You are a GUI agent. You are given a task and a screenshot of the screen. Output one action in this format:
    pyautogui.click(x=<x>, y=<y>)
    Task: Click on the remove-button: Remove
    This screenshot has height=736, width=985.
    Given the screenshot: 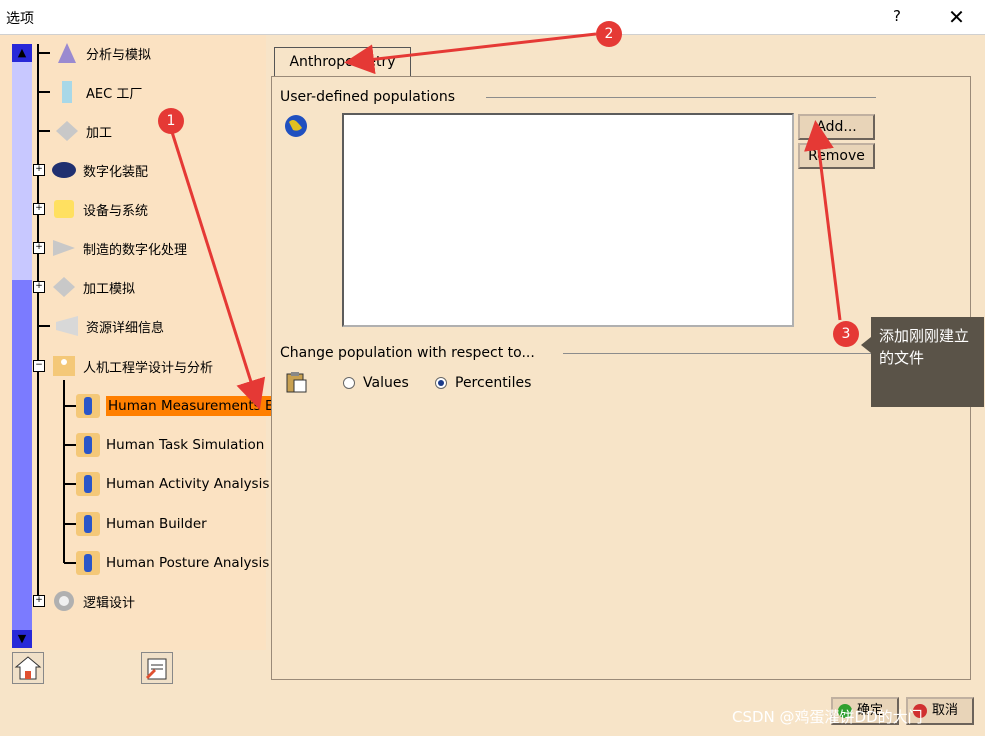 What is the action you would take?
    pyautogui.click(x=836, y=156)
    